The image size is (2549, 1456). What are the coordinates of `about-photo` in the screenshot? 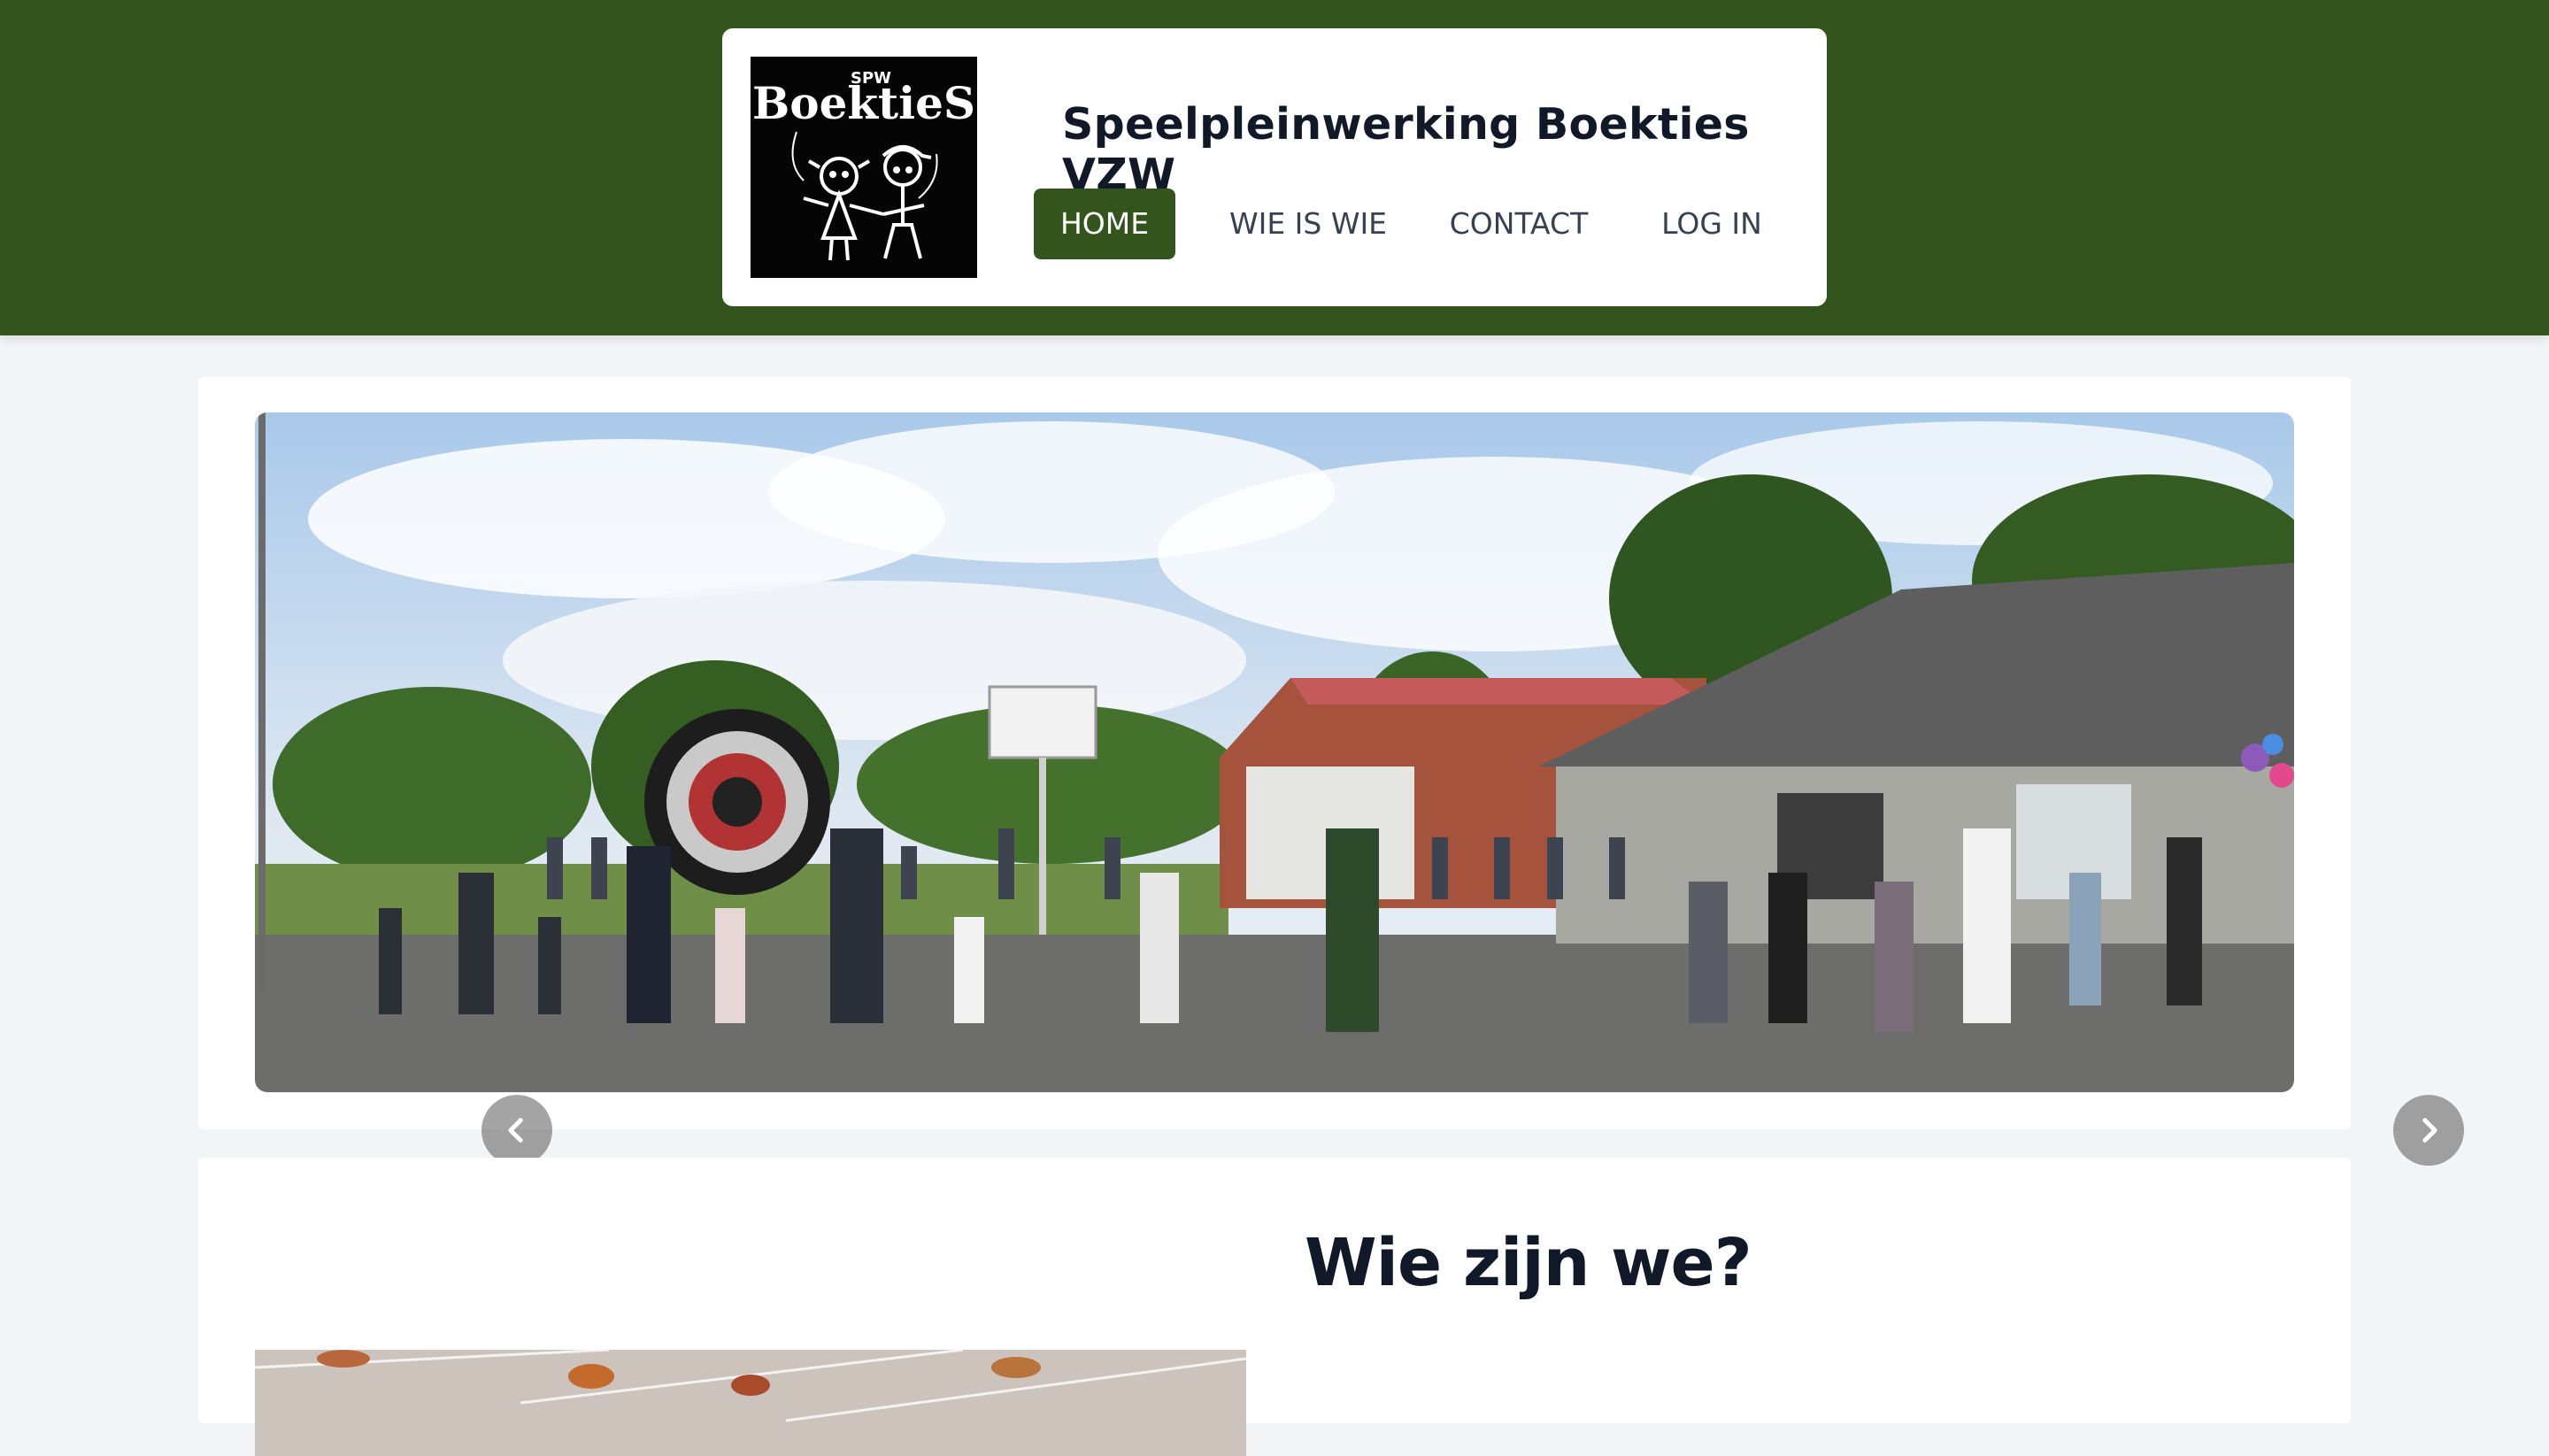 It's located at (751, 1403).